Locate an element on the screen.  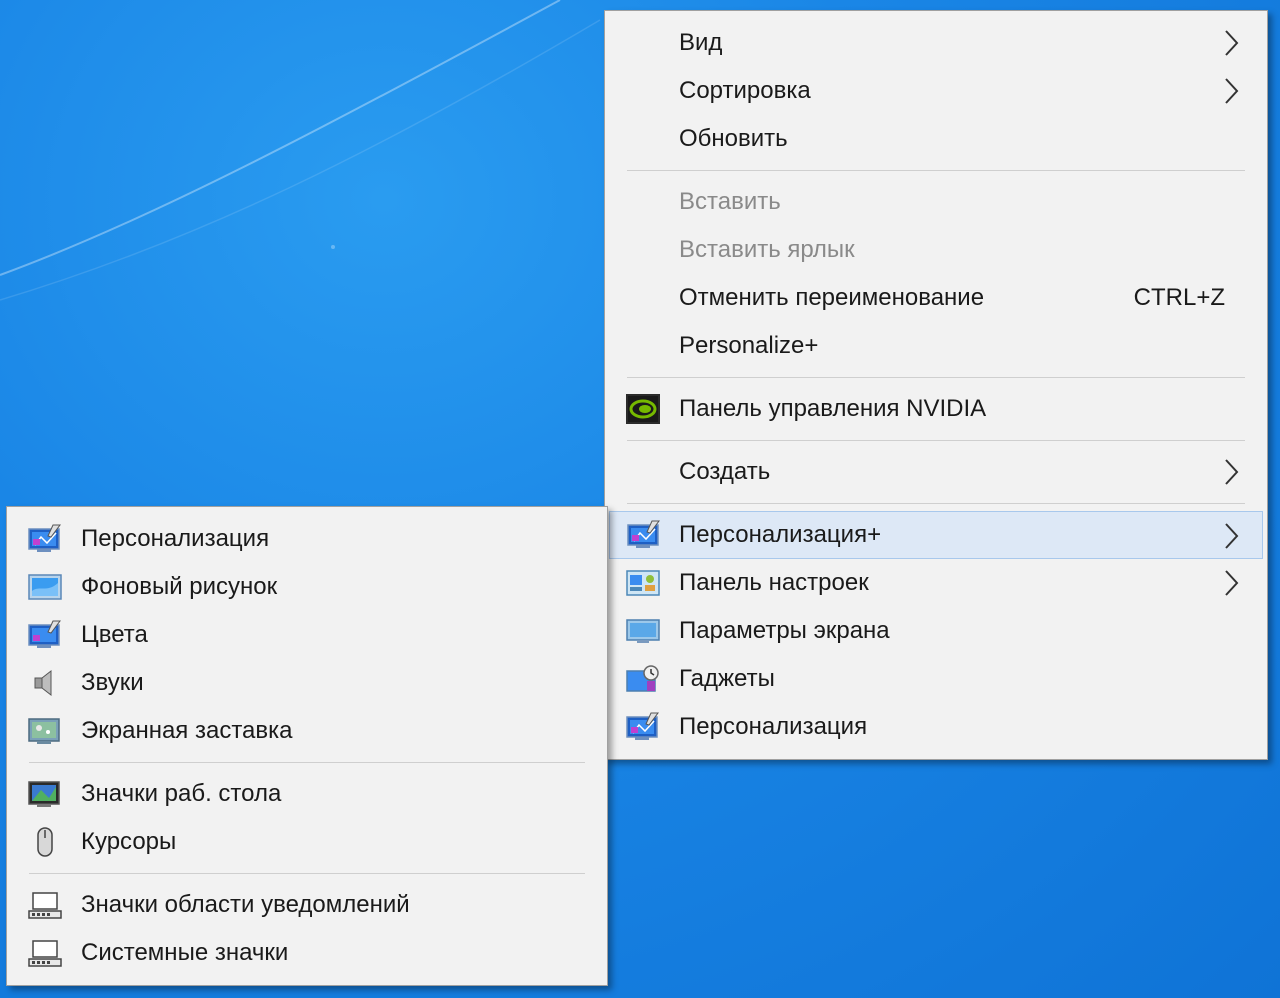
menu-item-personalize-plus-text: Personalize+ is located at coordinates (936, 346).